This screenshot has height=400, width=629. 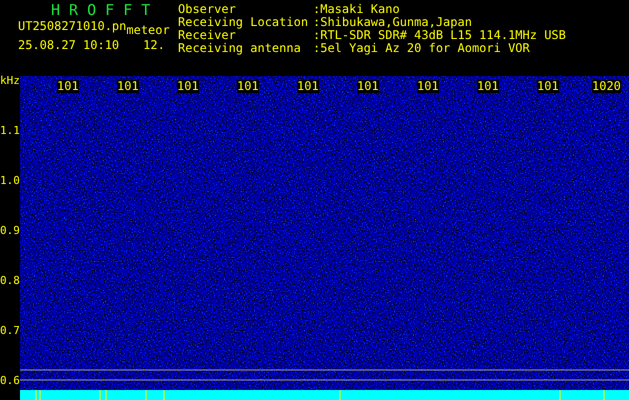 What do you see at coordinates (207, 35) in the screenshot?
I see `field-label: Receiver` at bounding box center [207, 35].